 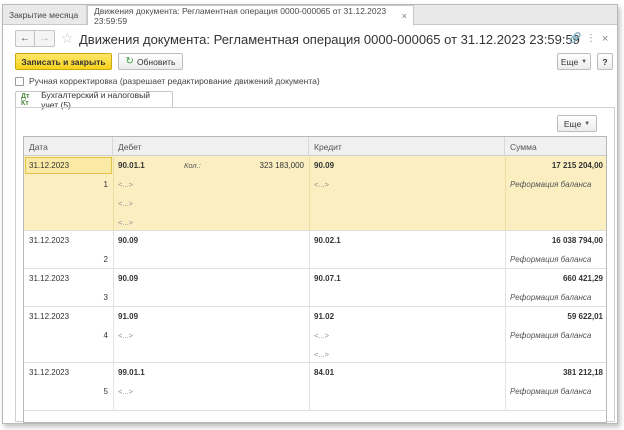 What do you see at coordinates (555, 372) in the screenshot?
I see `sum-cell: 381 212,18` at bounding box center [555, 372].